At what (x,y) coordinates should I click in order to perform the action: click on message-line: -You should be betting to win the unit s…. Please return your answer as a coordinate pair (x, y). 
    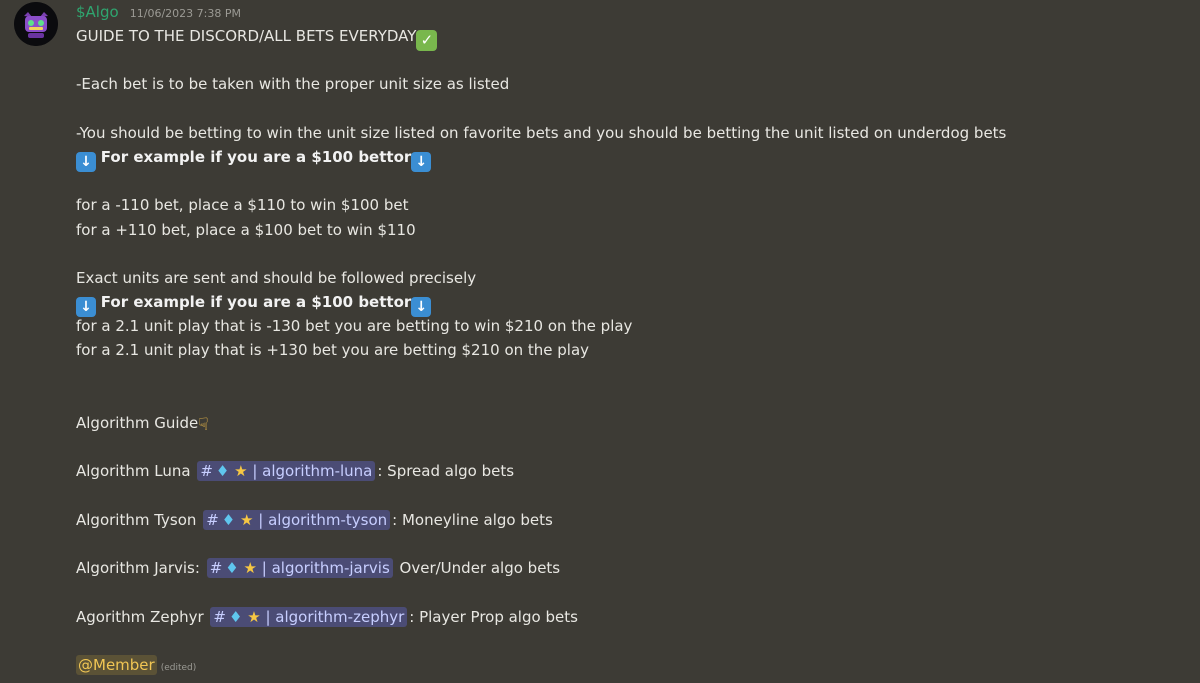
    Looking at the image, I should click on (541, 132).